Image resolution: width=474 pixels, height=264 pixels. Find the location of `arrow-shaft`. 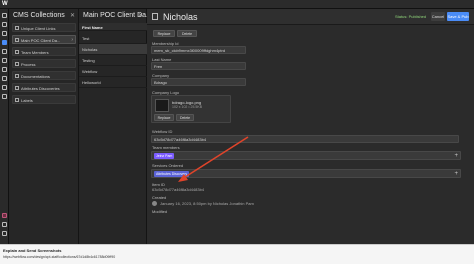

arrow-shaft is located at coordinates (215, 158).